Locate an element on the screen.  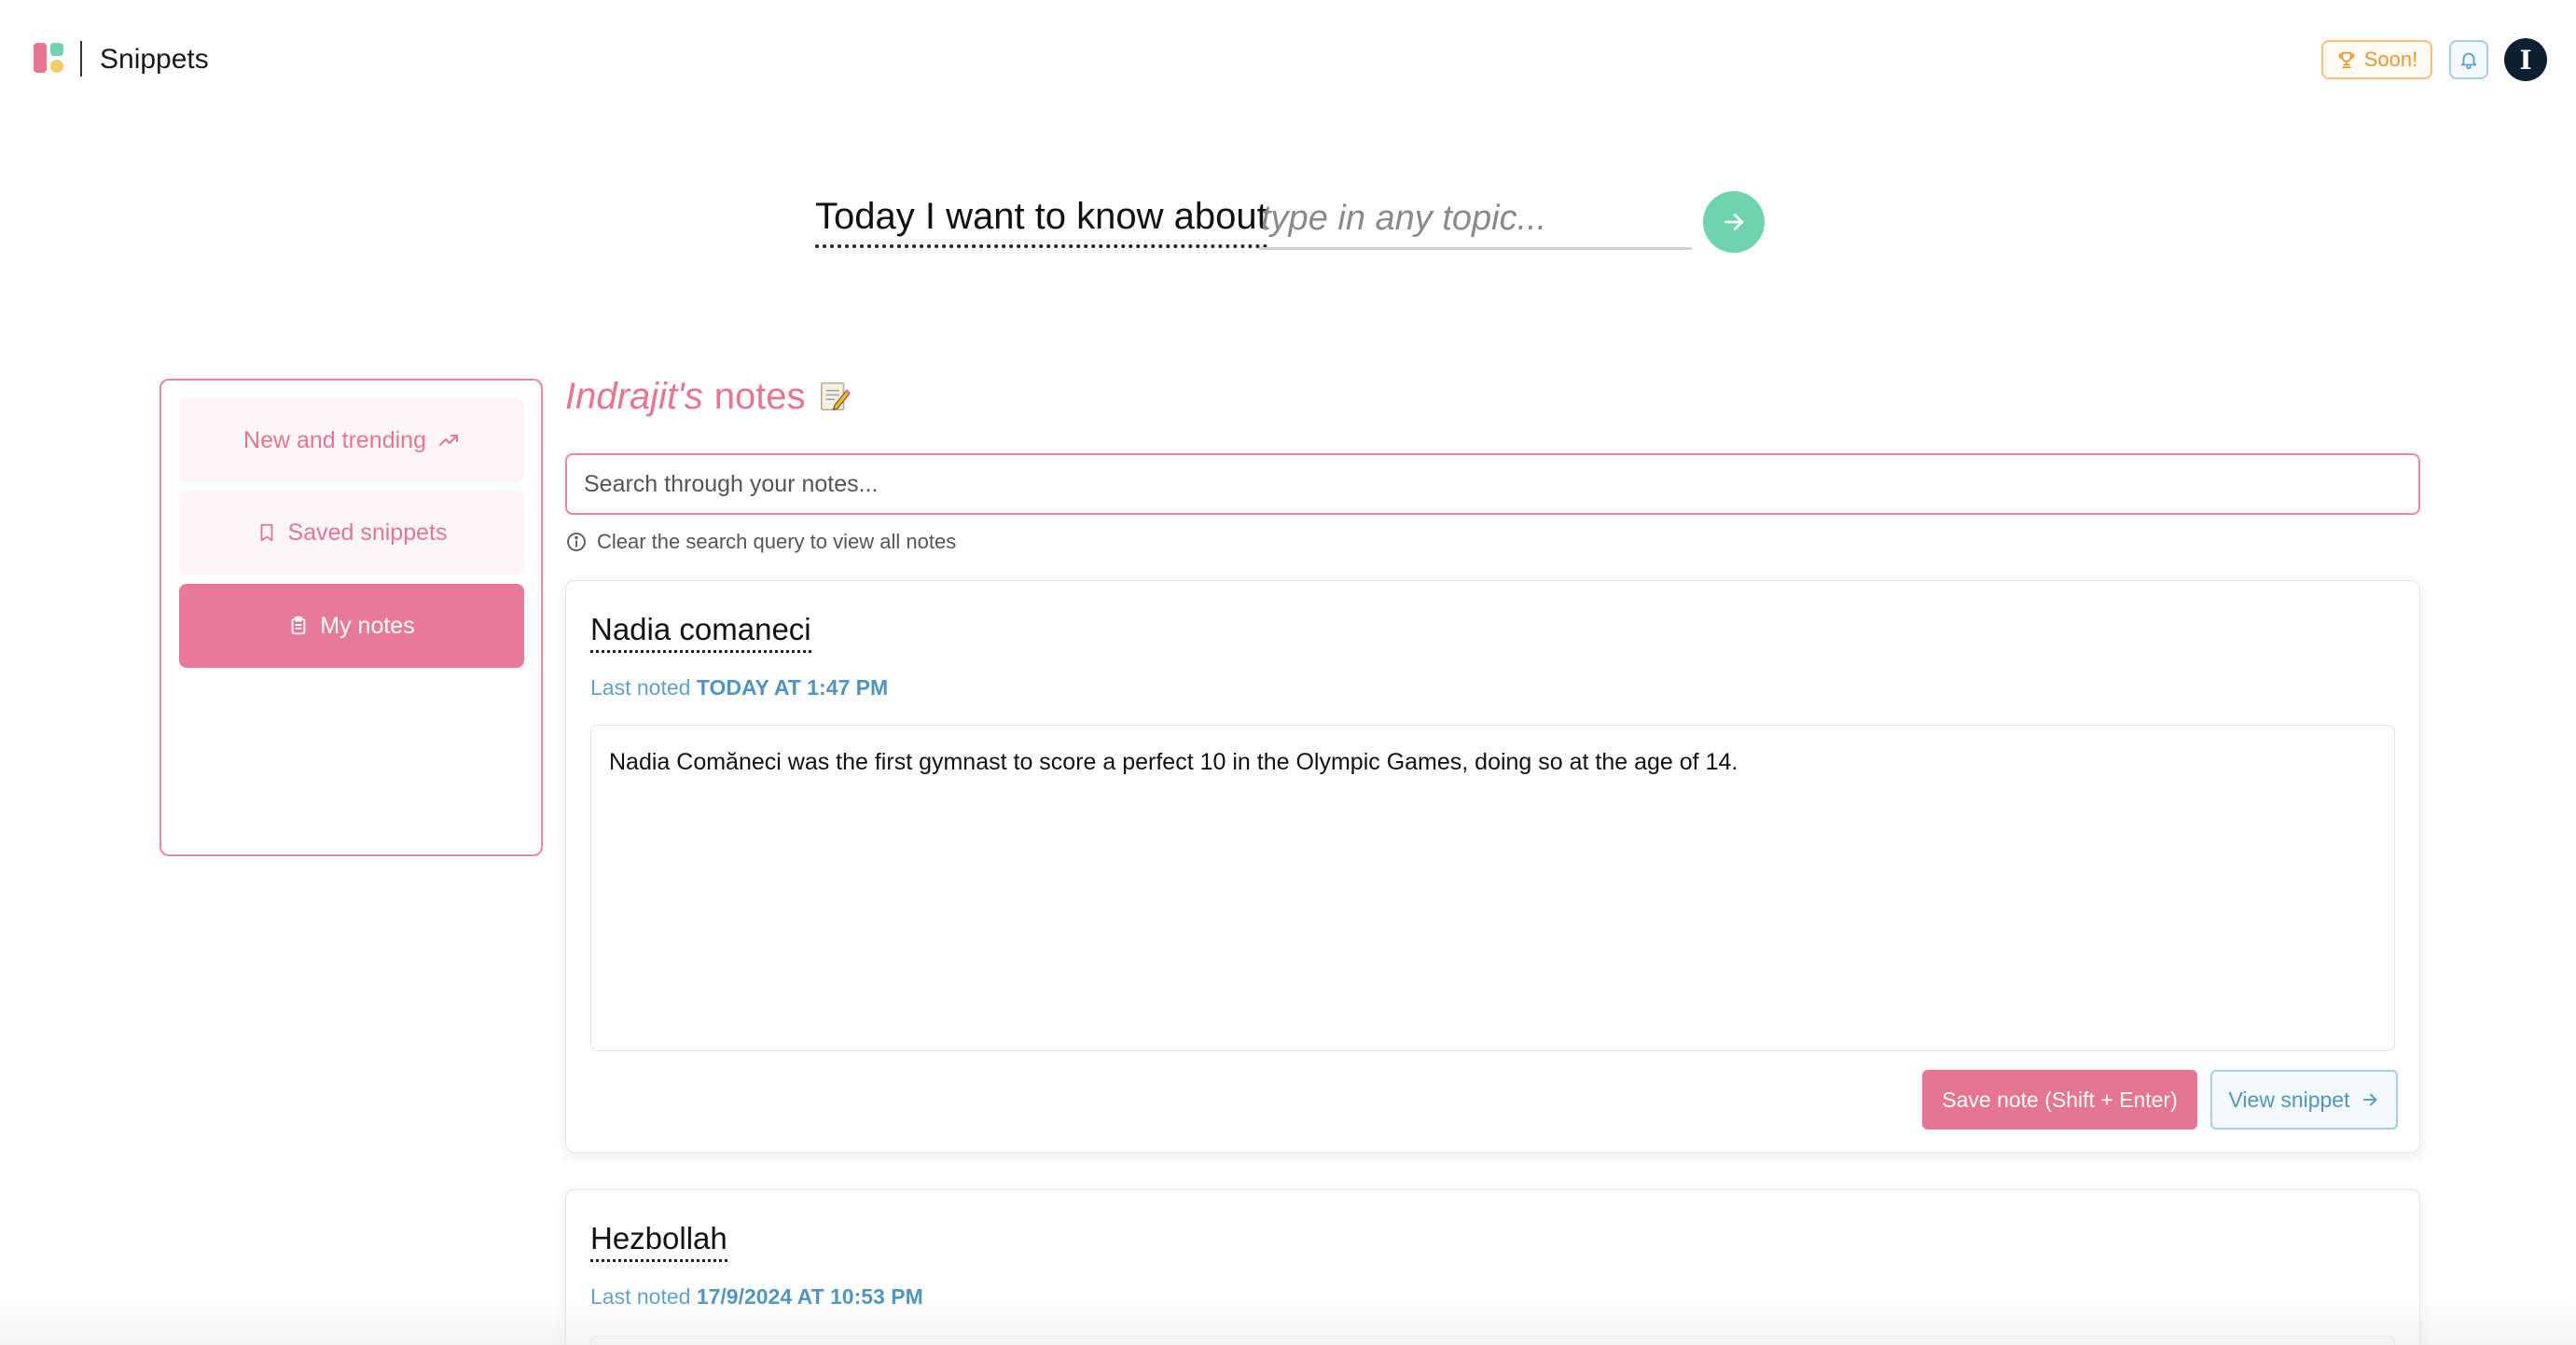
note-meta-time: TODAY AT 1:47 PM is located at coordinates (792, 687).